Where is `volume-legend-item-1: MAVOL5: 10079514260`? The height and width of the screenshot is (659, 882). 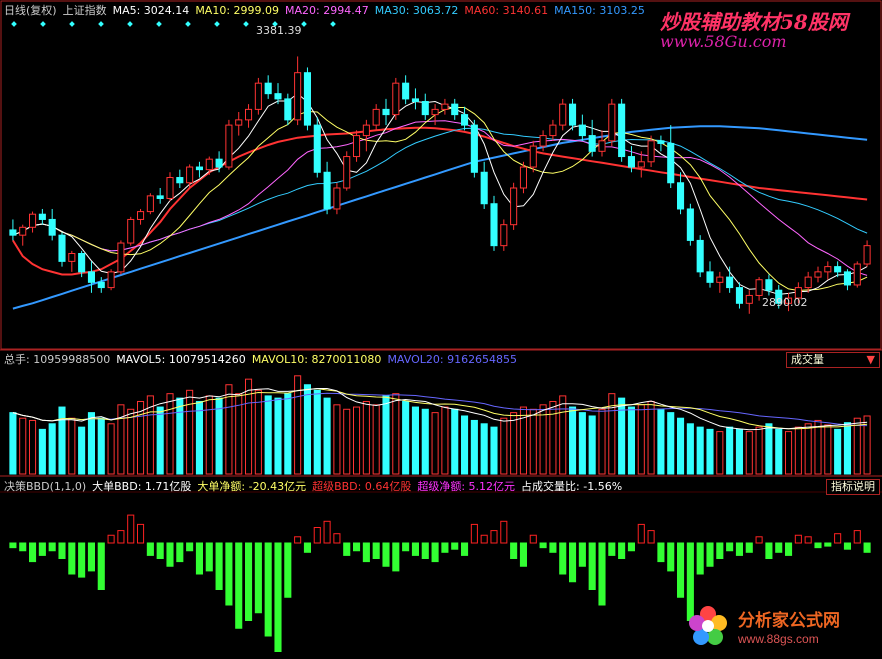
volume-legend-item-1: MAVOL5: 10079514260 is located at coordinates (181, 359).